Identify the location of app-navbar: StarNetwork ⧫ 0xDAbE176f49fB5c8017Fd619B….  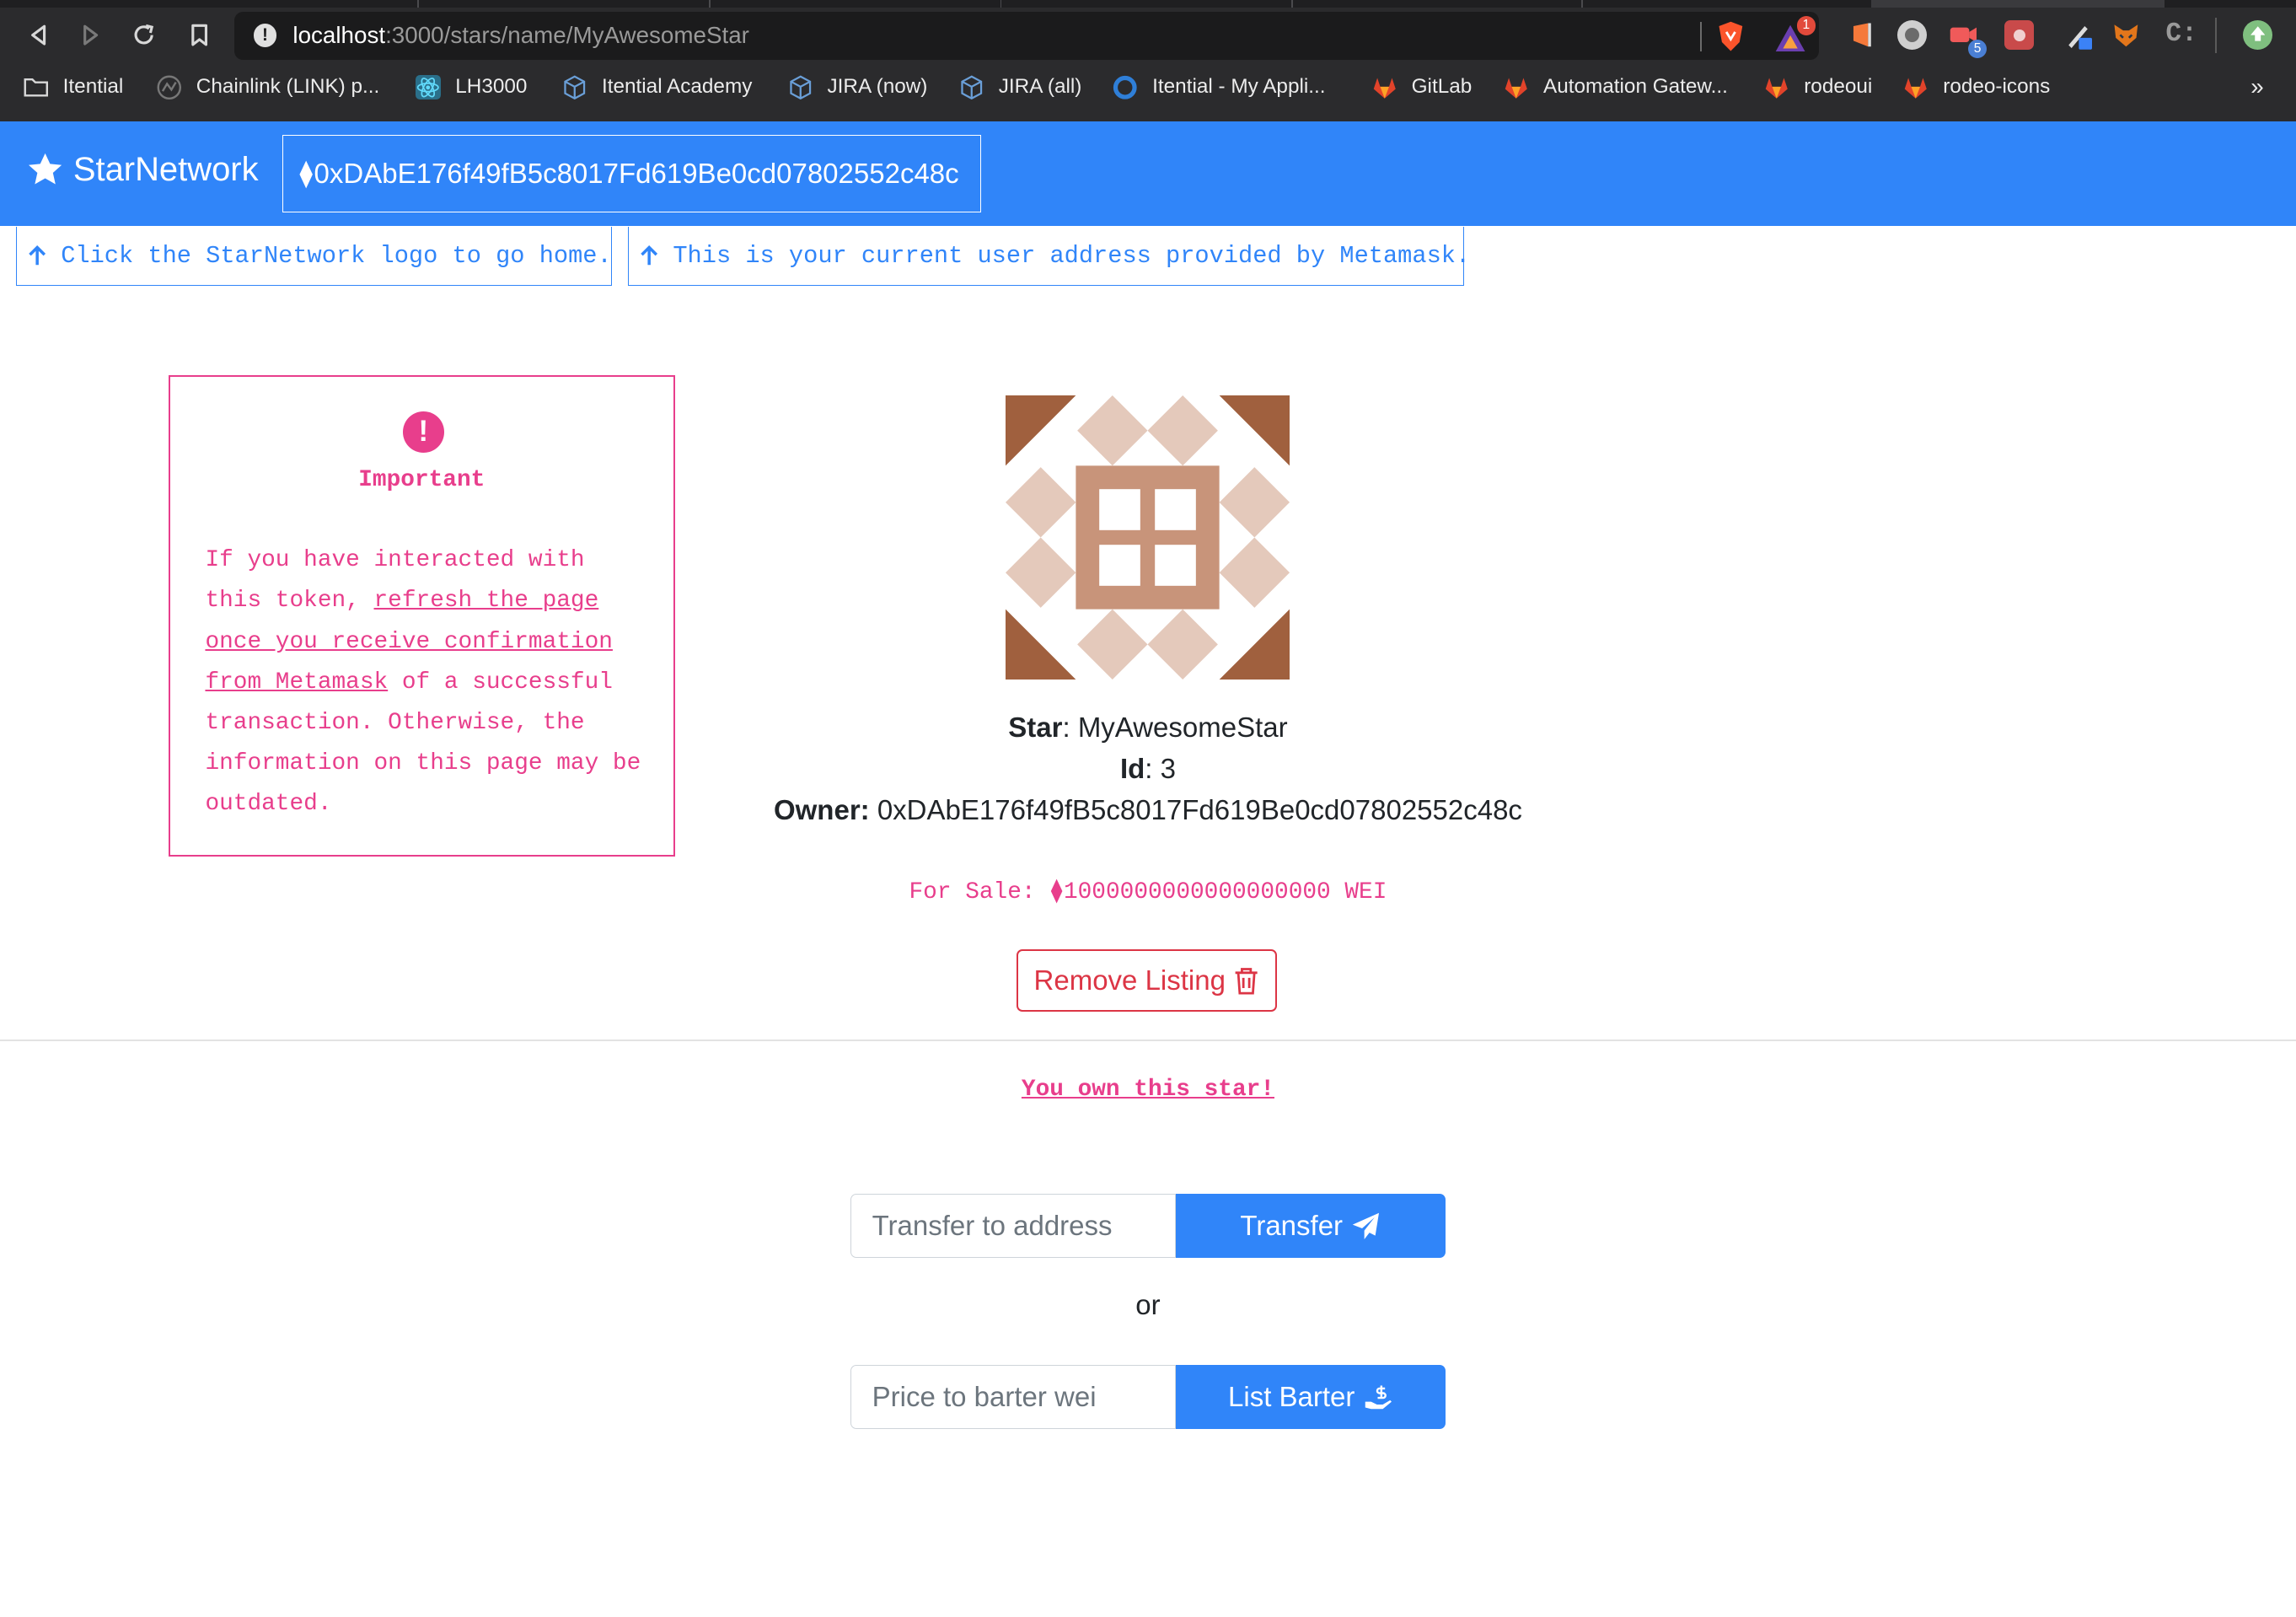
(1148, 173).